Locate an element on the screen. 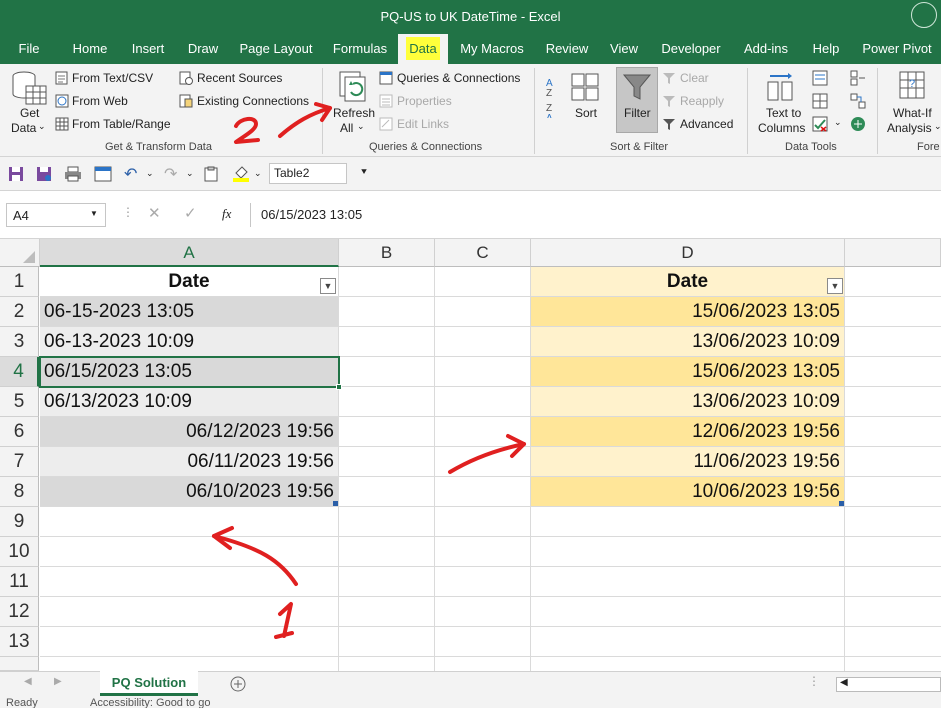  status-accessibility: Accessibility: Good to go is located at coordinates (150, 702).